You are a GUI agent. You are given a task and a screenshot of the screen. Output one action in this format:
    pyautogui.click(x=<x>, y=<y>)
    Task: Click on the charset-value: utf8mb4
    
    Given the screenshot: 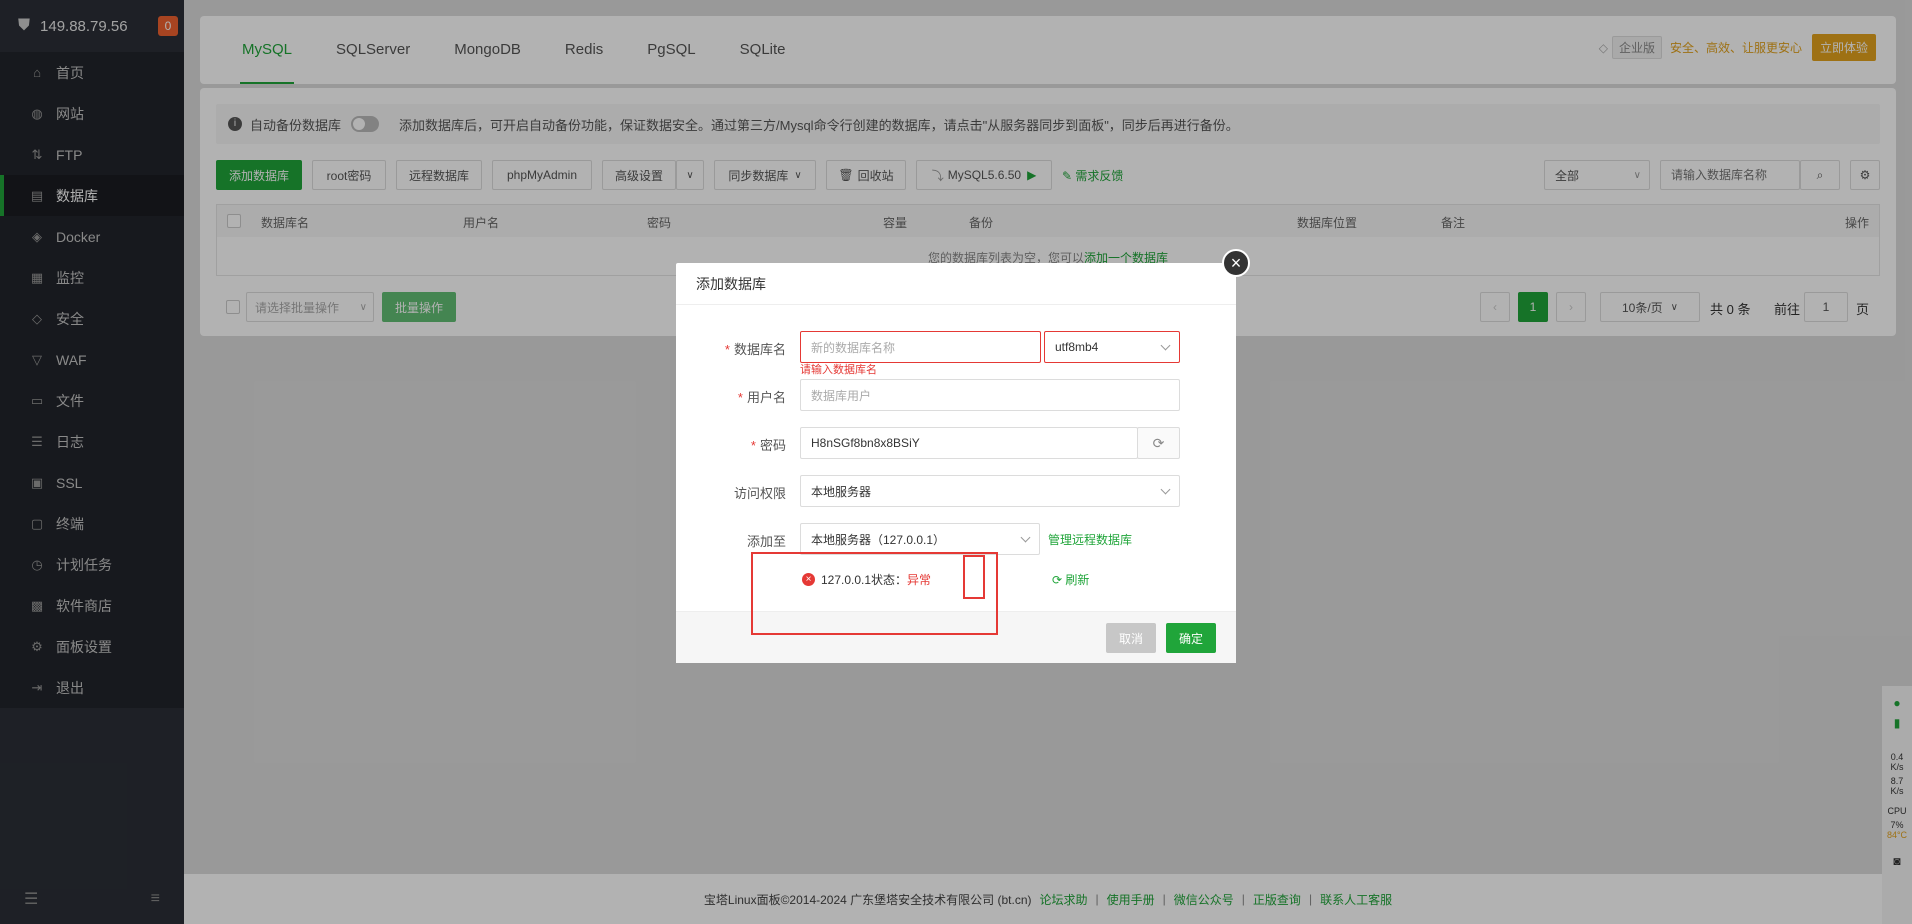 What is the action you would take?
    pyautogui.click(x=1077, y=347)
    